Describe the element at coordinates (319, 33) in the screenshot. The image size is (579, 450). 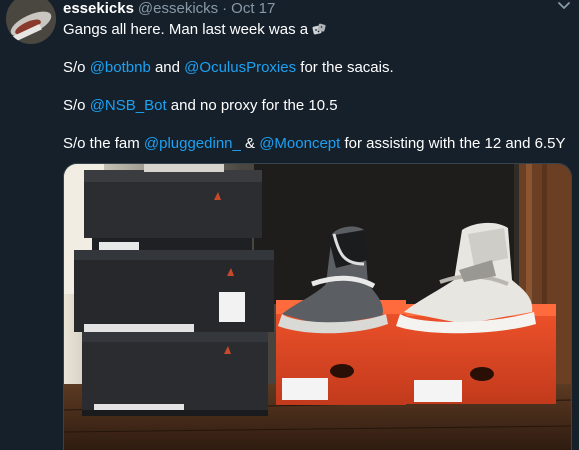
I see `dice-emoji-icon` at that location.